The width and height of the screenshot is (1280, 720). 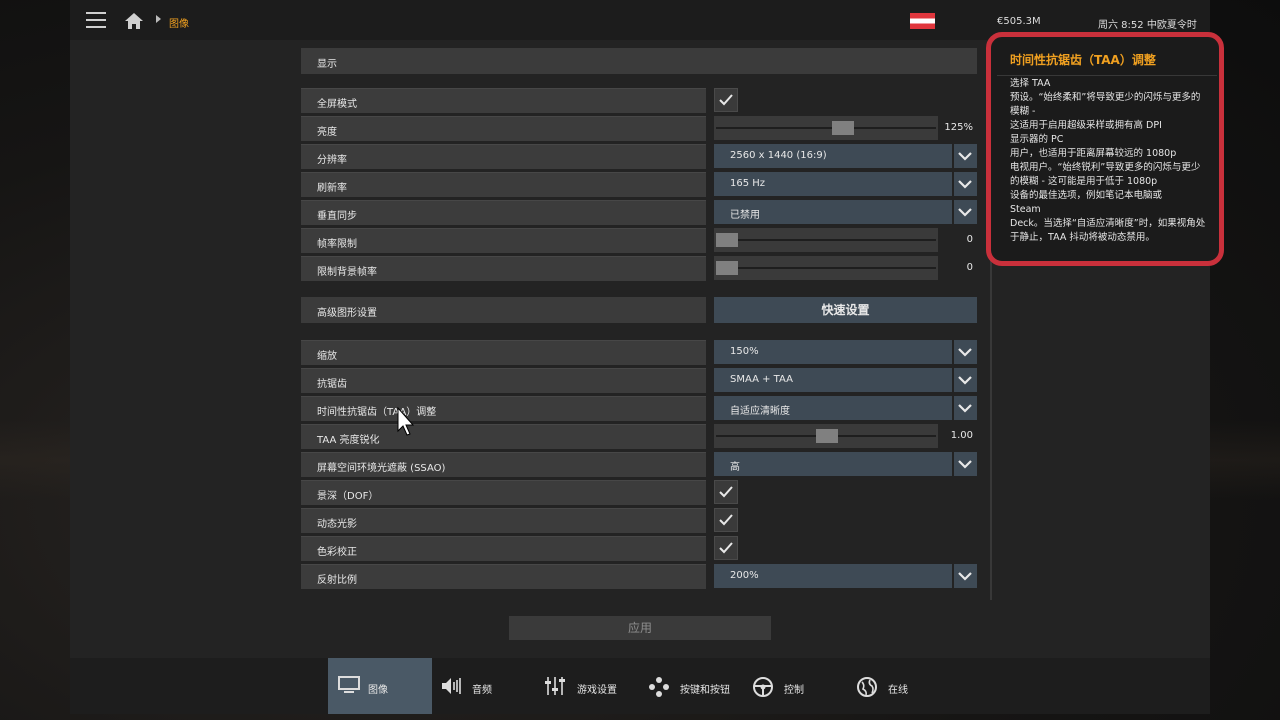 What do you see at coordinates (482, 690) in the screenshot?
I see `tab-label: 音频` at bounding box center [482, 690].